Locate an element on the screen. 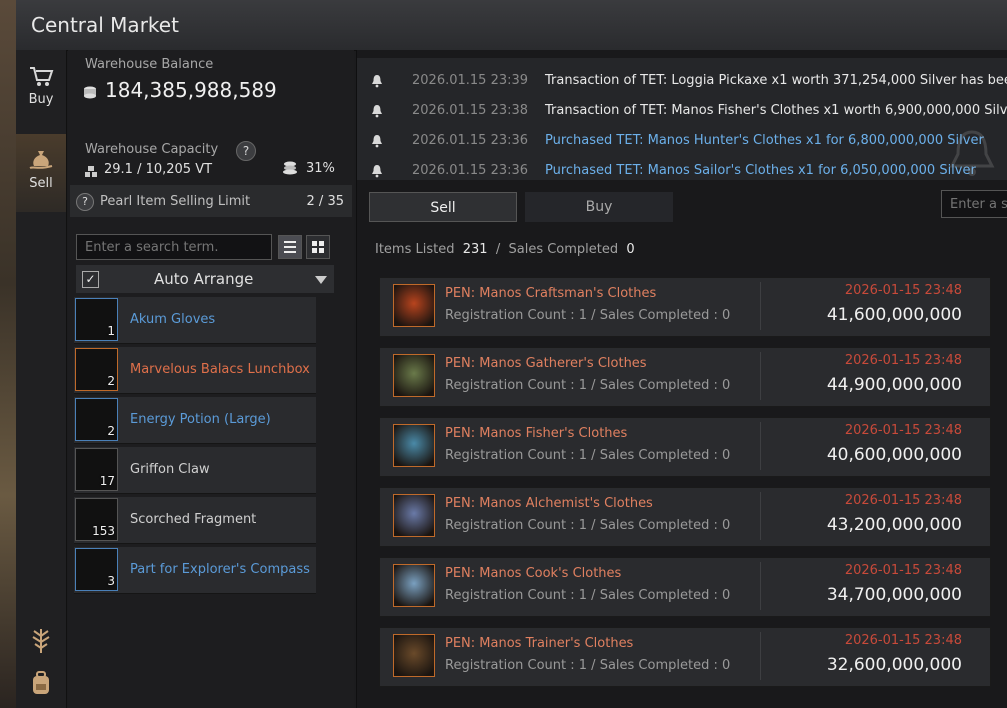  warehouse-capacity-label: Warehouse Capacity is located at coordinates (152, 149).